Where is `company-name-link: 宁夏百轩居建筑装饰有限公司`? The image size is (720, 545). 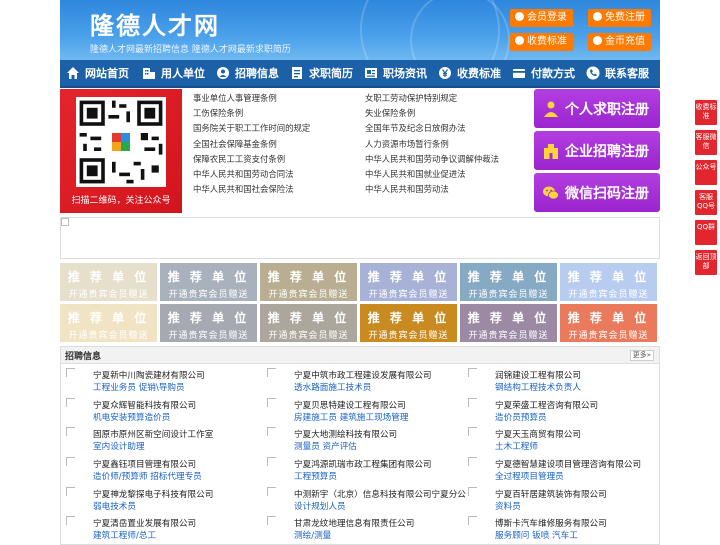 company-name-link: 宁夏百轩居建筑装饰有限公司 is located at coordinates (551, 494).